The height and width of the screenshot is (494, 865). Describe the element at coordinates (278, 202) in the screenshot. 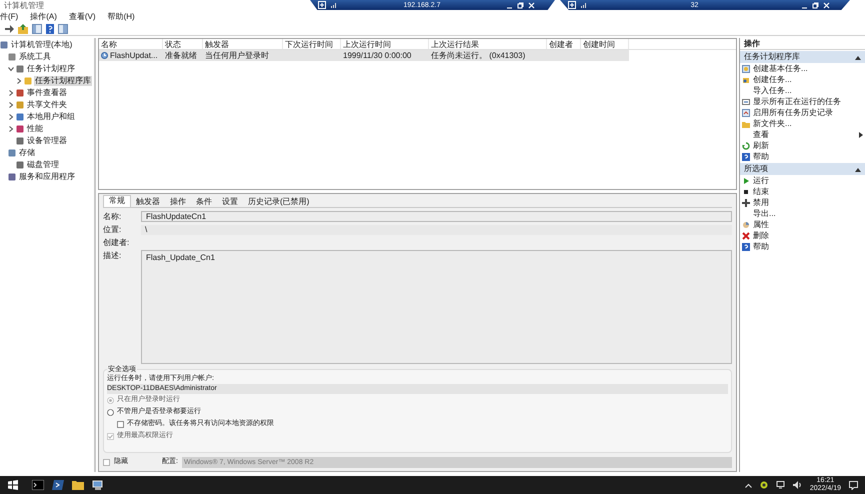

I see `tab: 历史记录(已禁用)` at that location.